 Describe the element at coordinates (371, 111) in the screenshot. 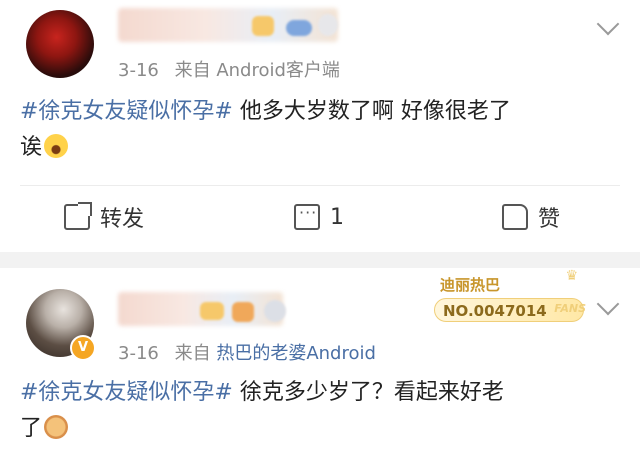

I see `post-text: 他多大岁数了啊 好像很老了` at that location.